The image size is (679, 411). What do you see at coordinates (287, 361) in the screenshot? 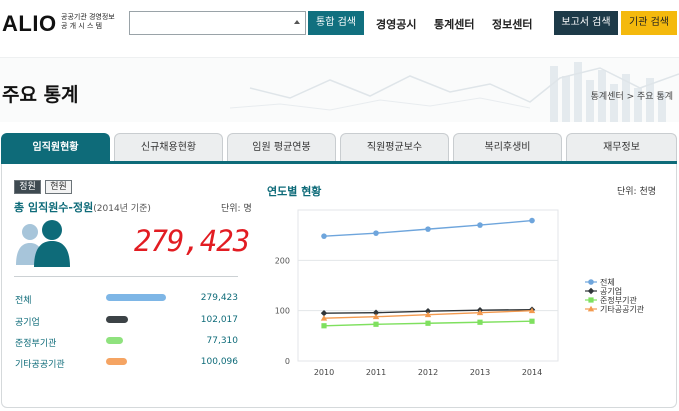
I see `y-tick-label-0: 0` at bounding box center [287, 361].